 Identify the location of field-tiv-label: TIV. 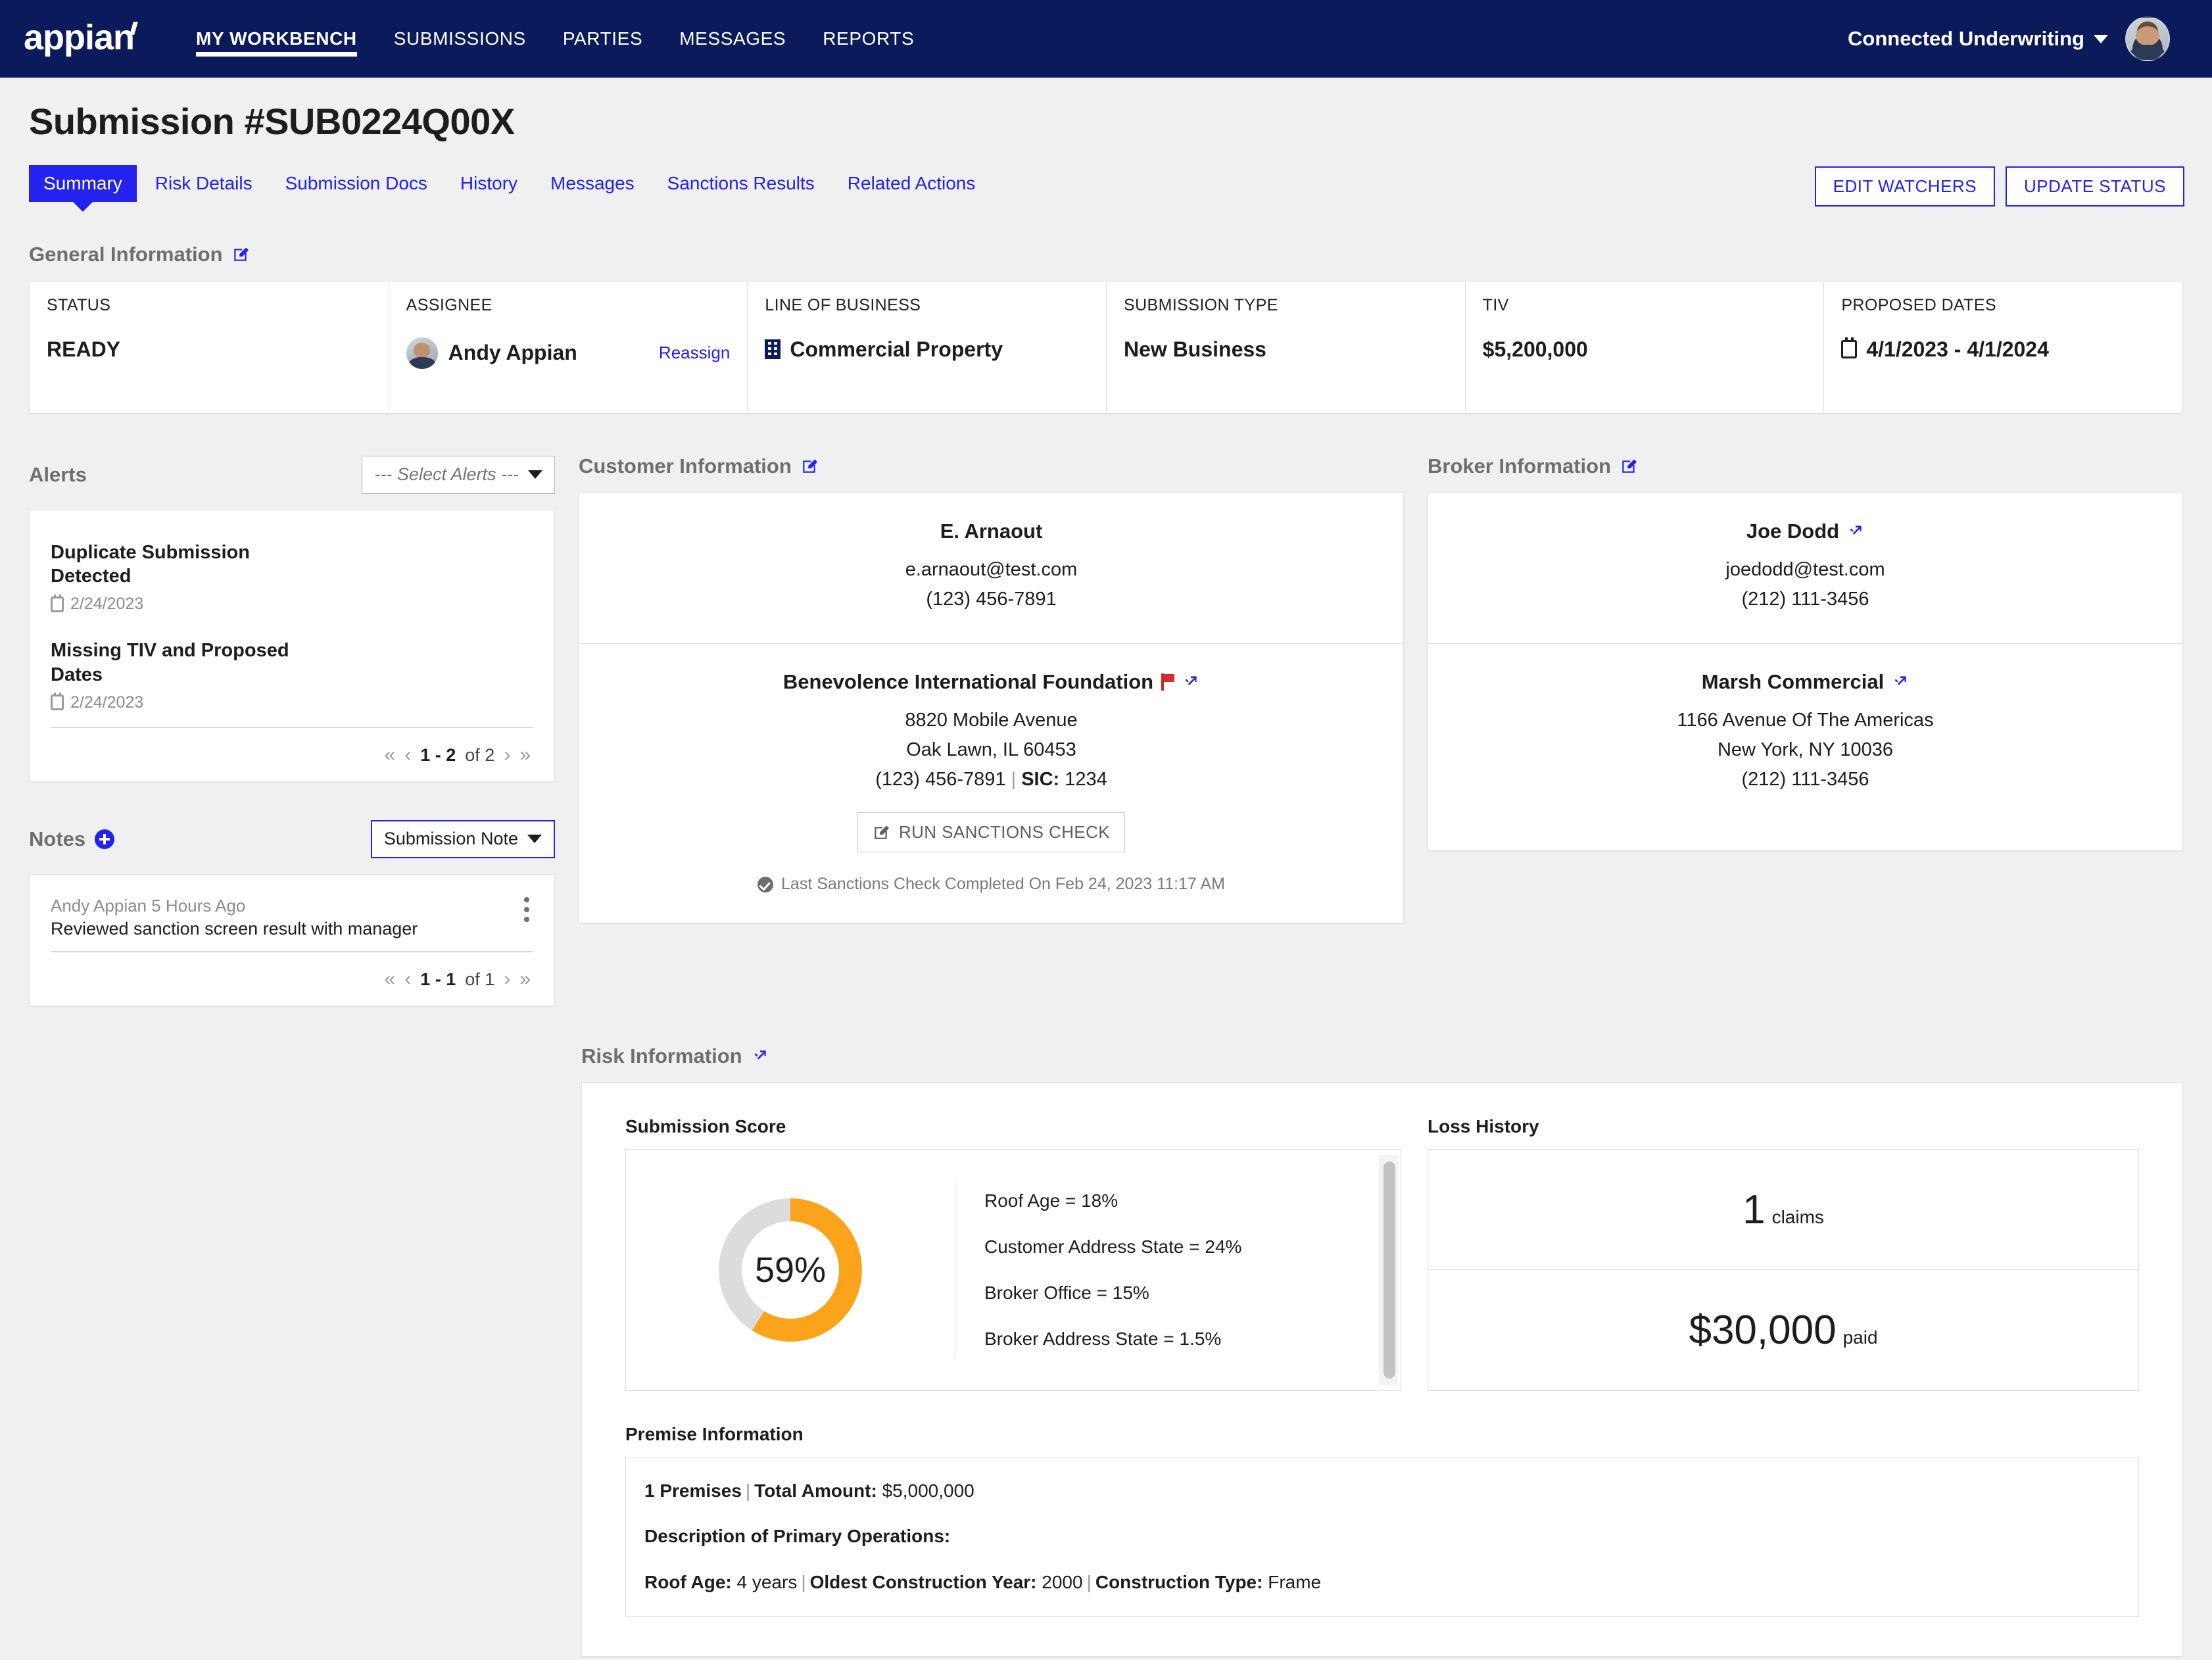
(1495, 304).